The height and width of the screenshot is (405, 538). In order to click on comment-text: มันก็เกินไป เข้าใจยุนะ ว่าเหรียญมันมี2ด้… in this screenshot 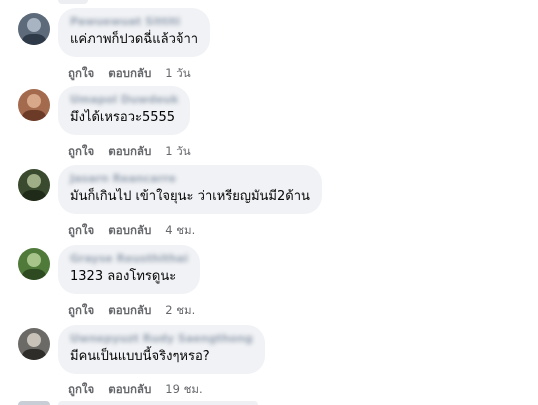, I will do `click(190, 196)`.